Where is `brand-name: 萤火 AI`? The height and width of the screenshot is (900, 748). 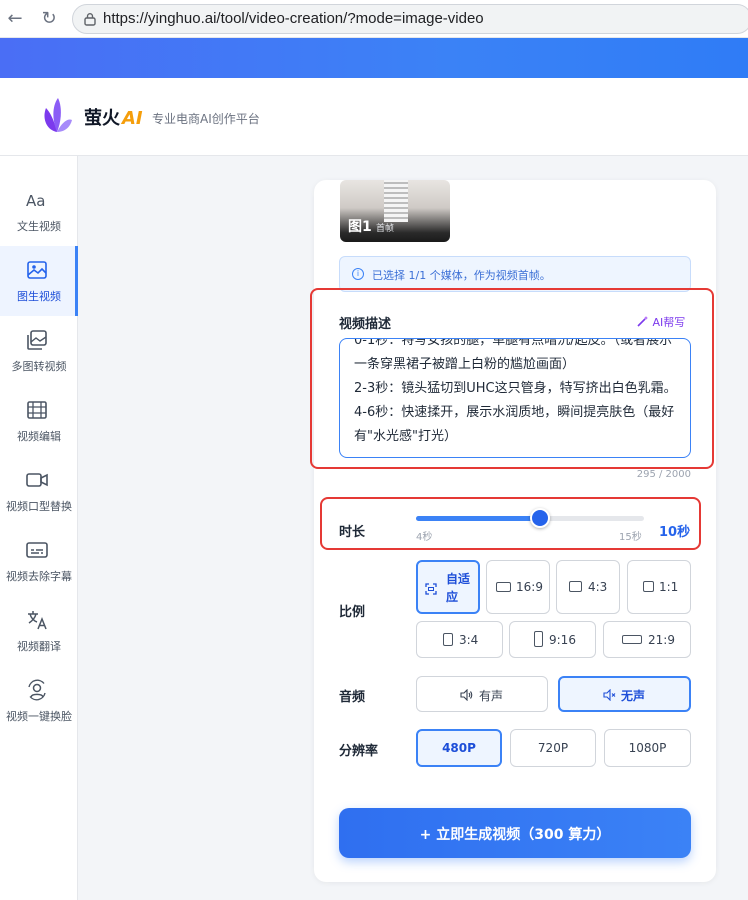
brand-name: 萤火 AI is located at coordinates (113, 117).